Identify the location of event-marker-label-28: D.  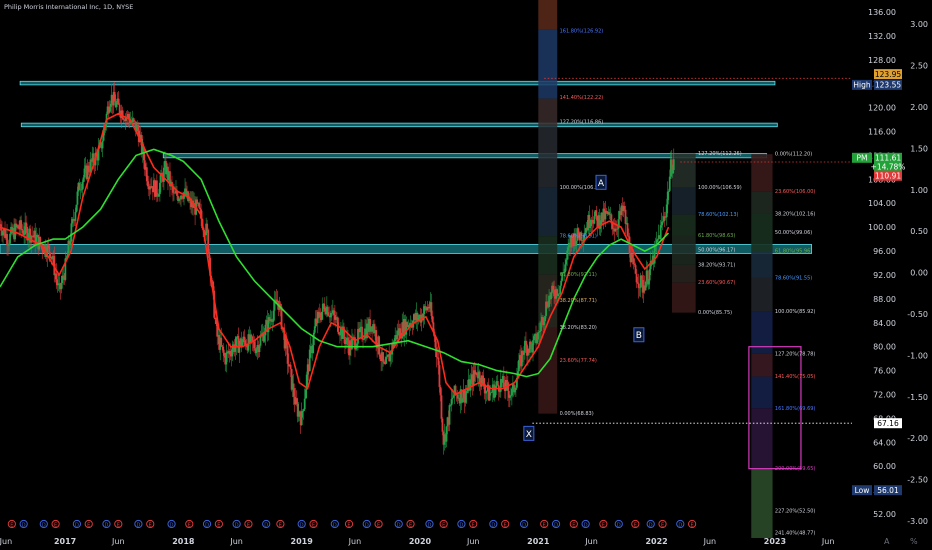
(461, 525).